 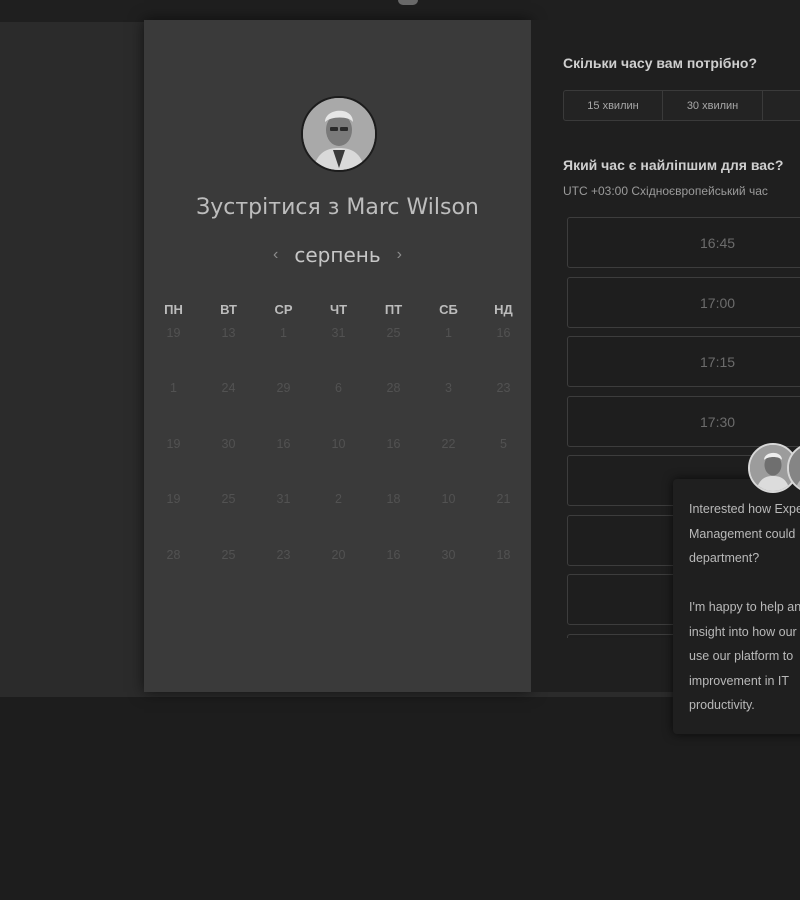 I want to click on calendar-day: 6, so click(x=338, y=388).